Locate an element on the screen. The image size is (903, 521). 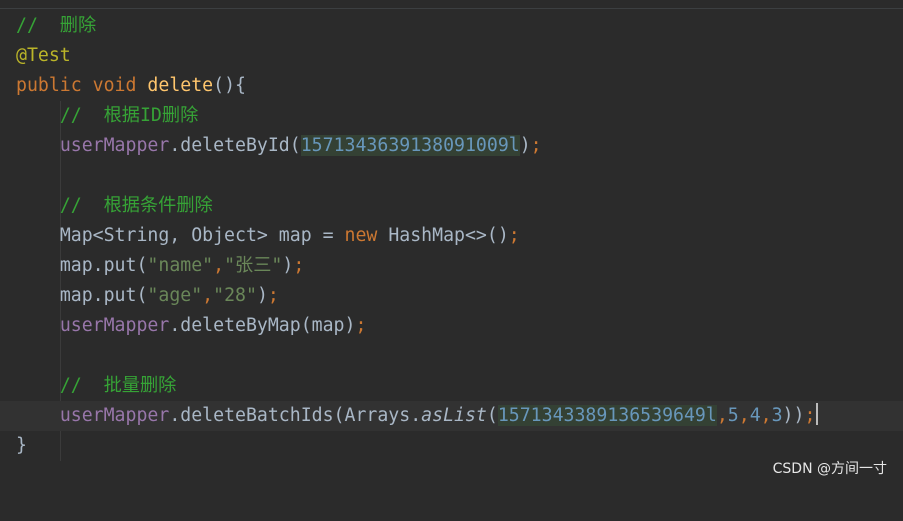
code-line-1: // 删除 is located at coordinates (451, 26).